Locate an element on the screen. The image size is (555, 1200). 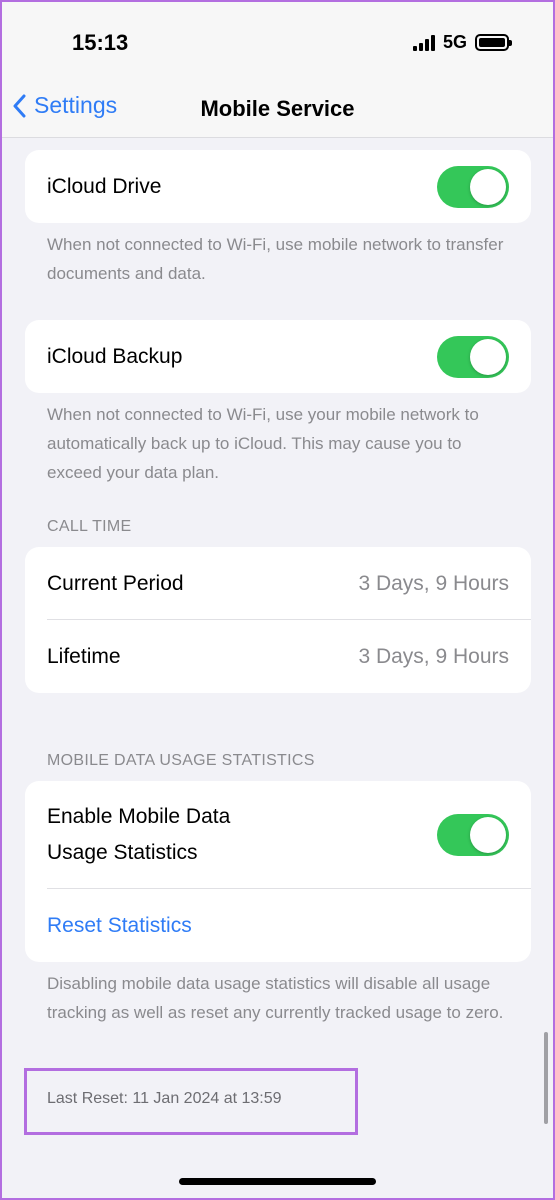
lifetime-label: Lifetime is located at coordinates (84, 656).